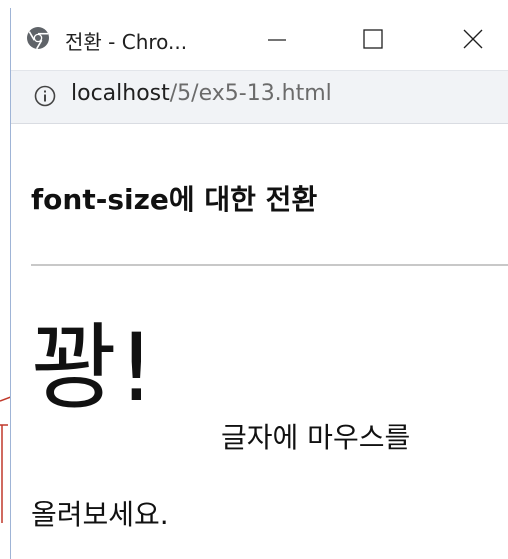 Image resolution: width=508 pixels, height=559 pixels. I want to click on hover-target-text: 꽝!, so click(93, 369).